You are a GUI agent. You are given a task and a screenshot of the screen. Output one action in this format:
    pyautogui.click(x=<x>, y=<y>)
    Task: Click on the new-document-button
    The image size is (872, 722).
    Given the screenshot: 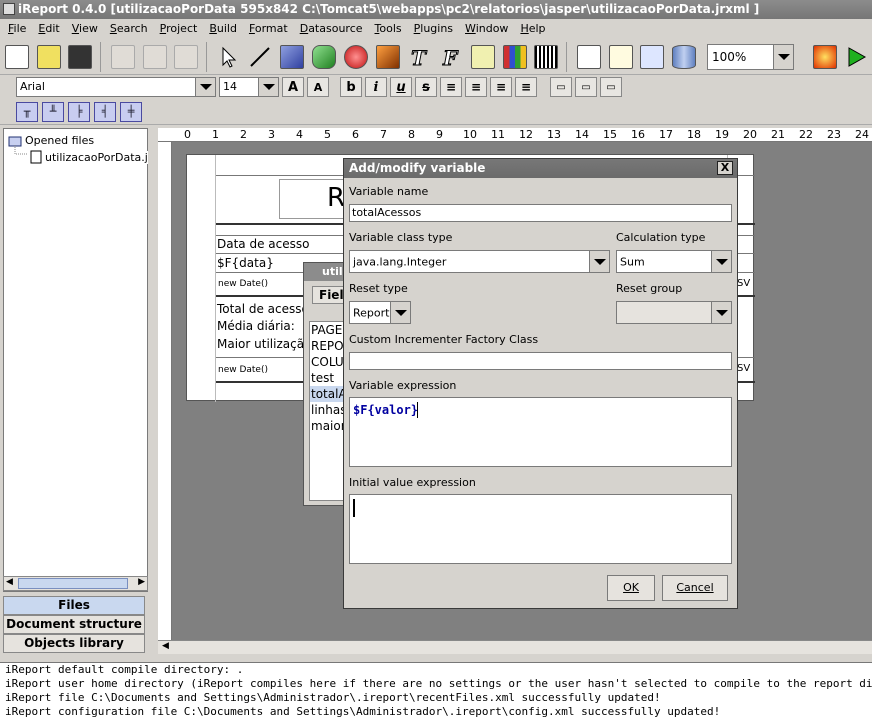 What is the action you would take?
    pyautogui.click(x=17, y=57)
    